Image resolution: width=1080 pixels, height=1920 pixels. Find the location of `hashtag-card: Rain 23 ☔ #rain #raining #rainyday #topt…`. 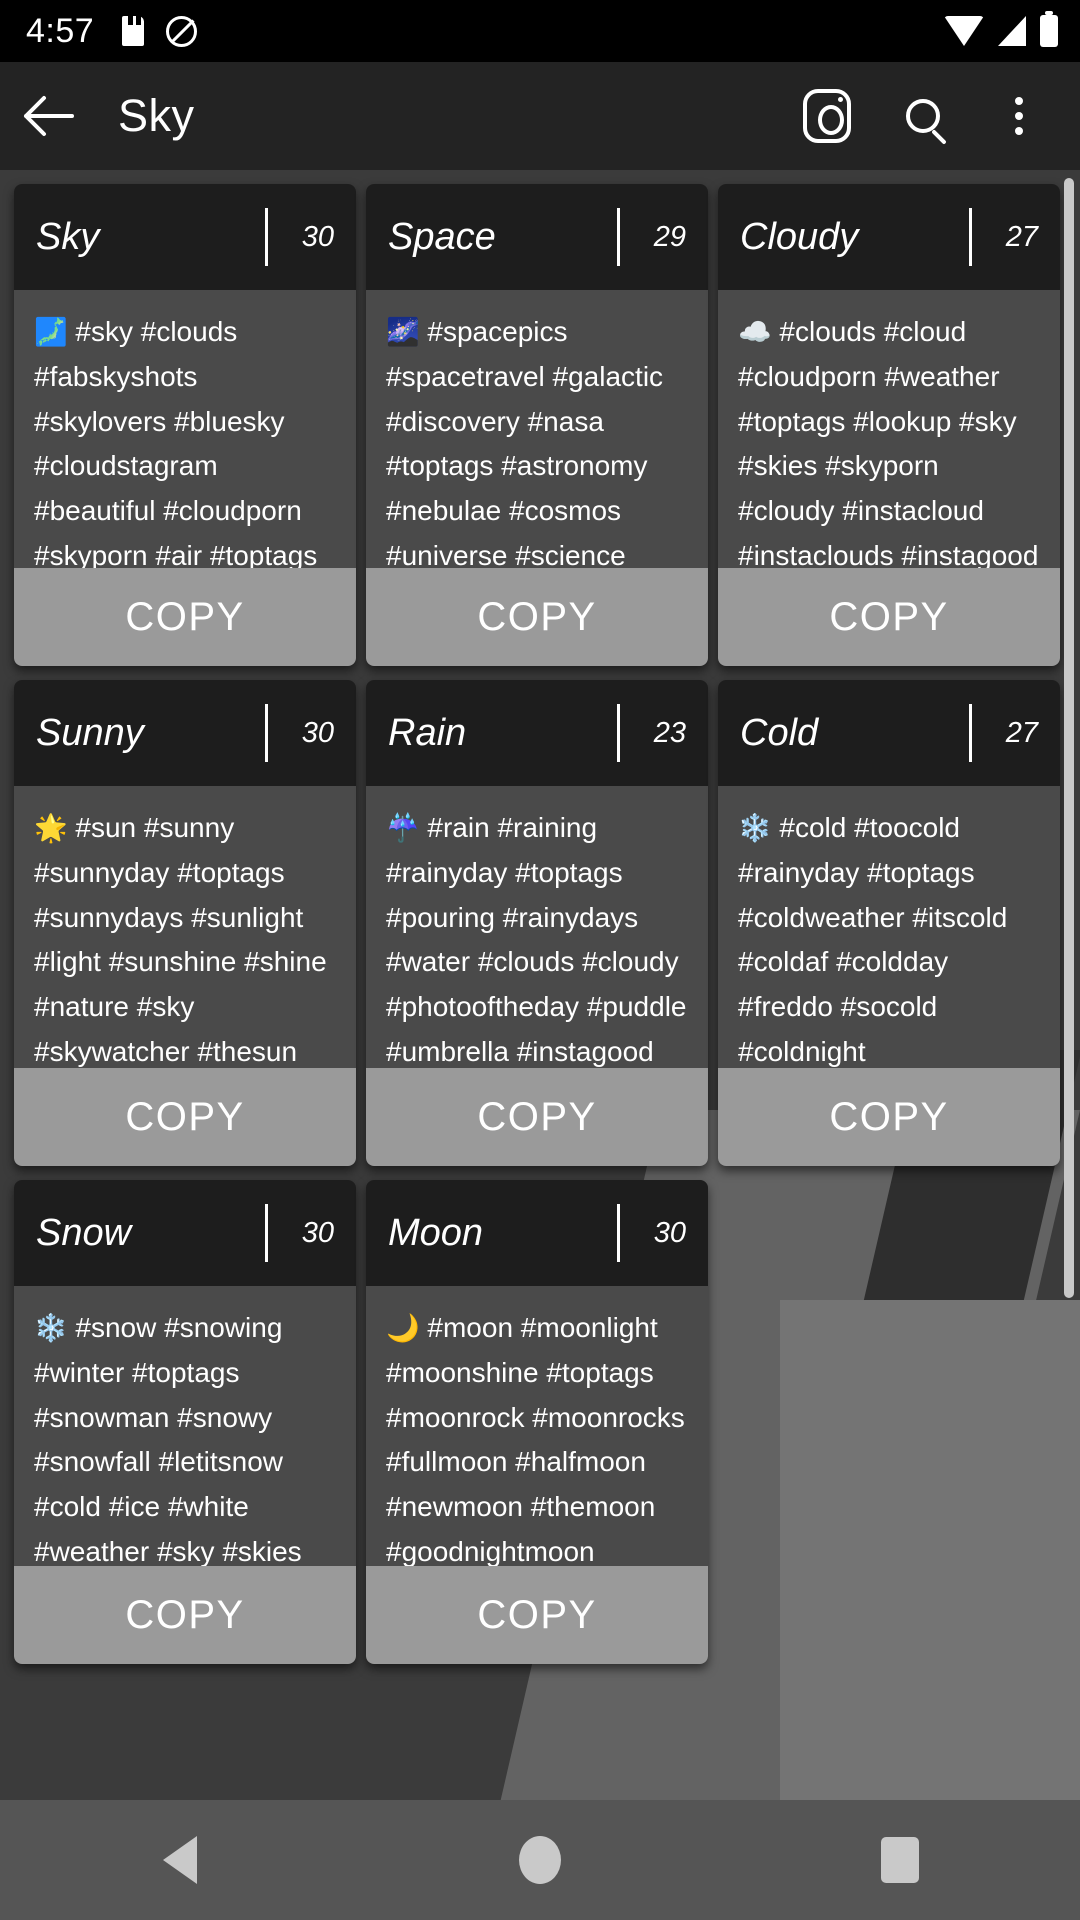

hashtag-card: Rain 23 ☔ #rain #raining #rainyday #topt… is located at coordinates (537, 923).